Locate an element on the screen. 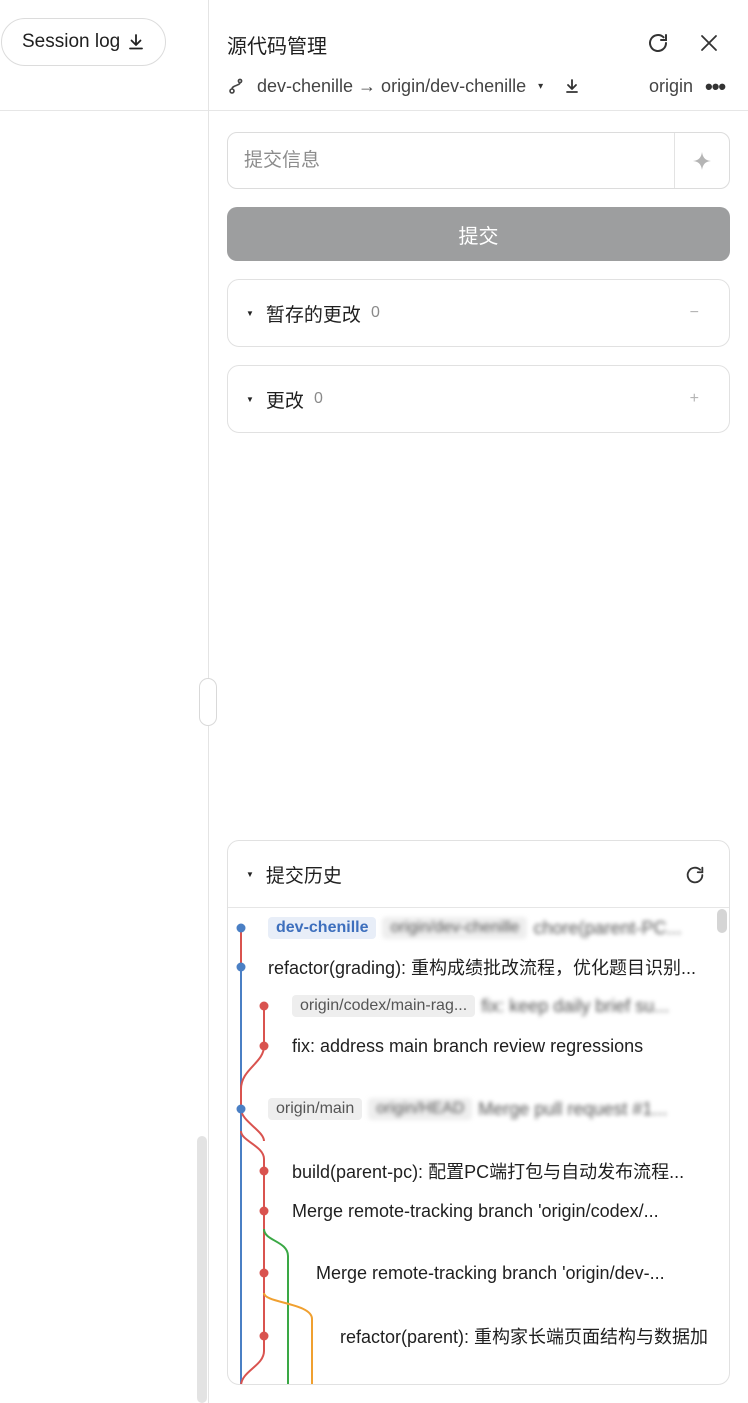 The image size is (748, 1403). close-icon is located at coordinates (709, 43).